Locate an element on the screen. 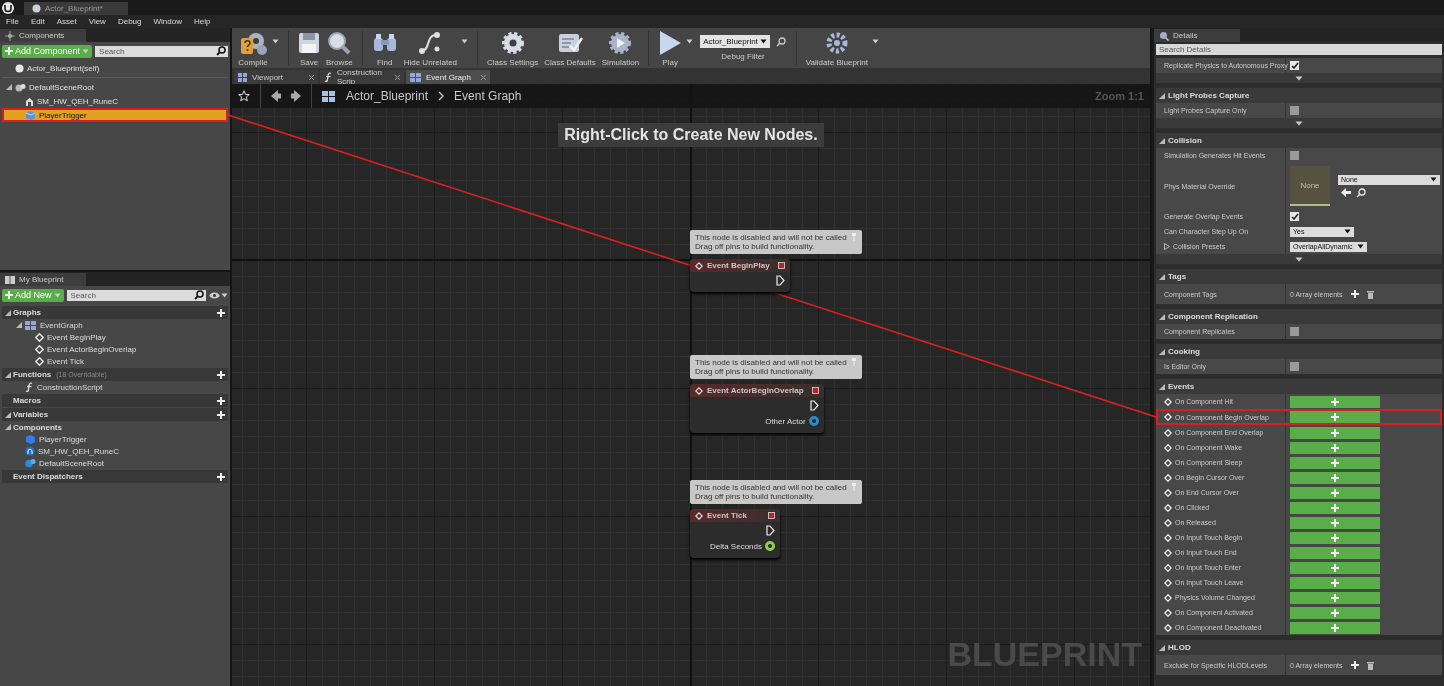 This screenshot has height=686, width=1444. tree-item: Event Tick is located at coordinates (115, 361).